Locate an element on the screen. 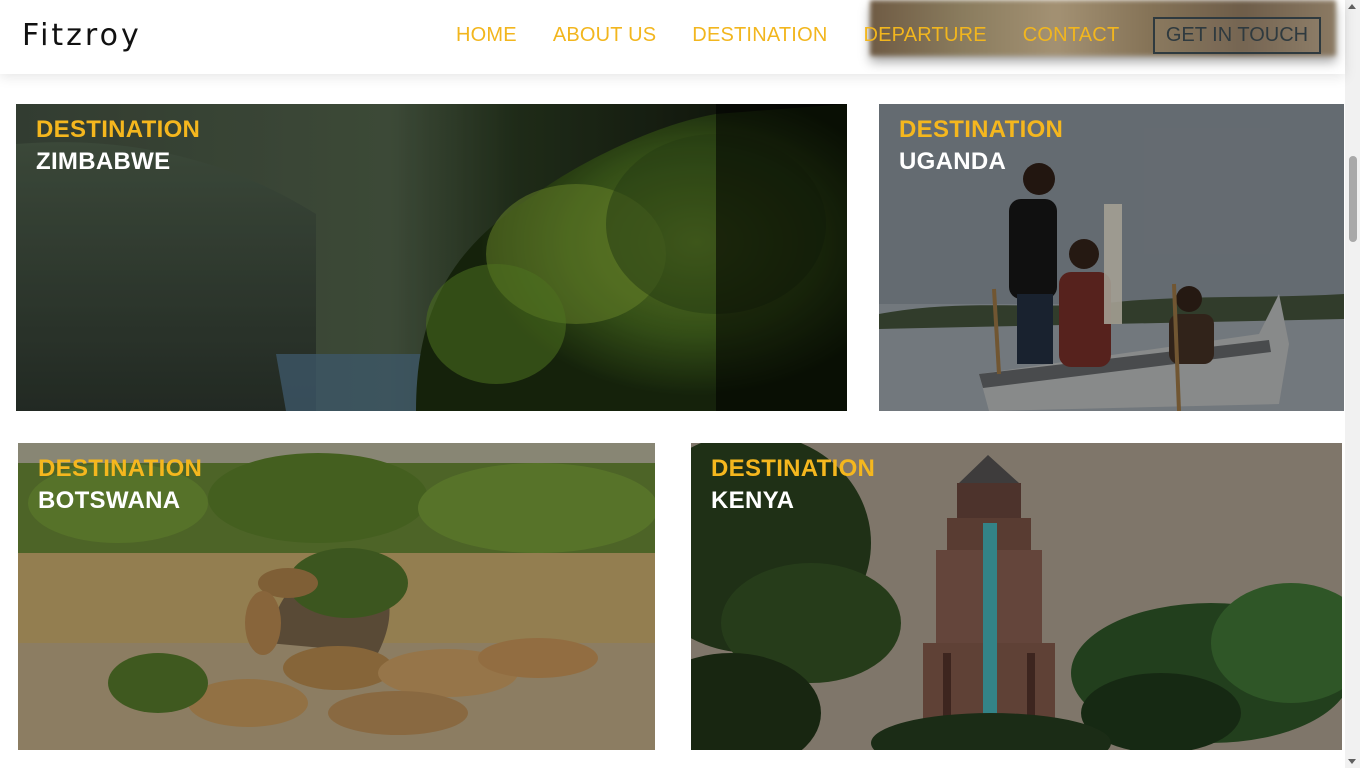 This screenshot has height=768, width=1360. nav-departure: DEPARTURE is located at coordinates (924, 35).